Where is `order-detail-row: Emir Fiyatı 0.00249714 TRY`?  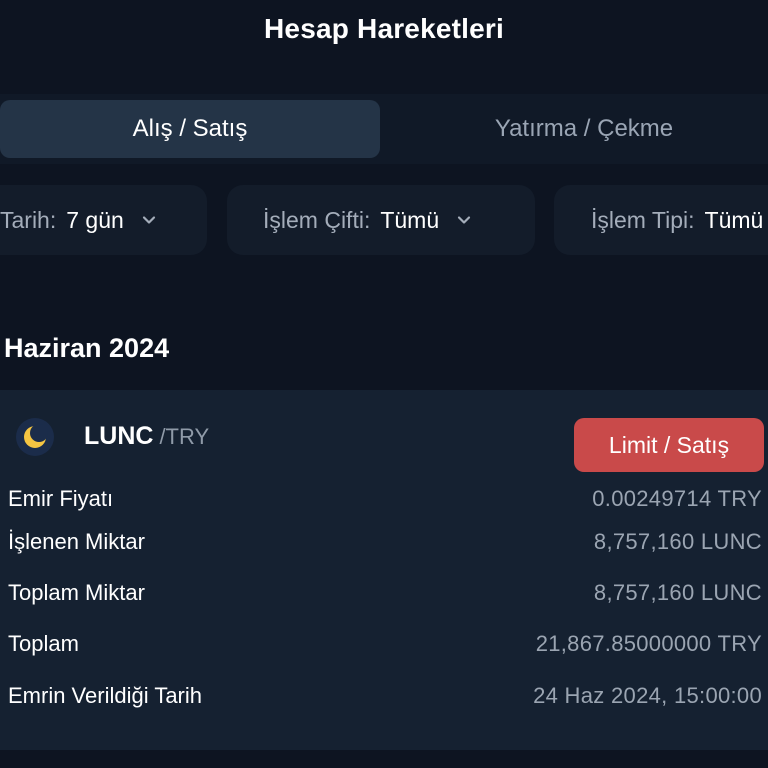
order-detail-row: Emir Fiyatı 0.00249714 TRY is located at coordinates (384, 504).